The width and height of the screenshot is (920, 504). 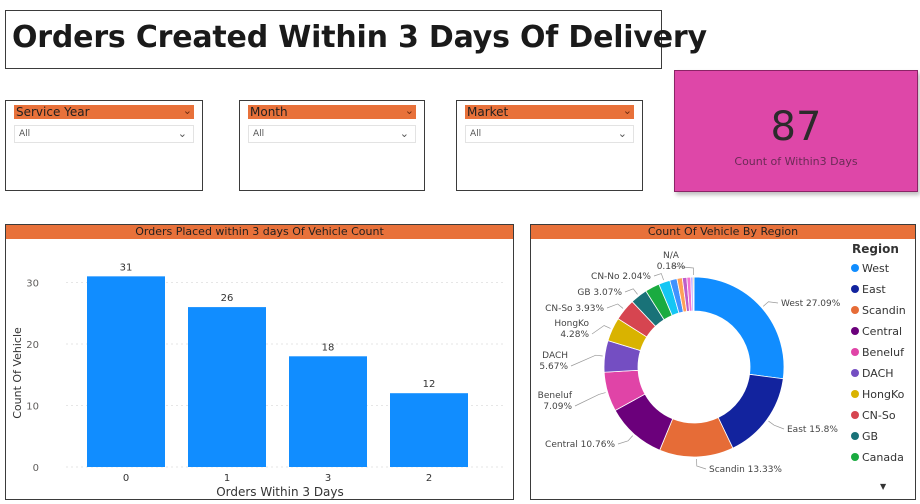 What do you see at coordinates (429, 384) in the screenshot?
I see `data-label: 12` at bounding box center [429, 384].